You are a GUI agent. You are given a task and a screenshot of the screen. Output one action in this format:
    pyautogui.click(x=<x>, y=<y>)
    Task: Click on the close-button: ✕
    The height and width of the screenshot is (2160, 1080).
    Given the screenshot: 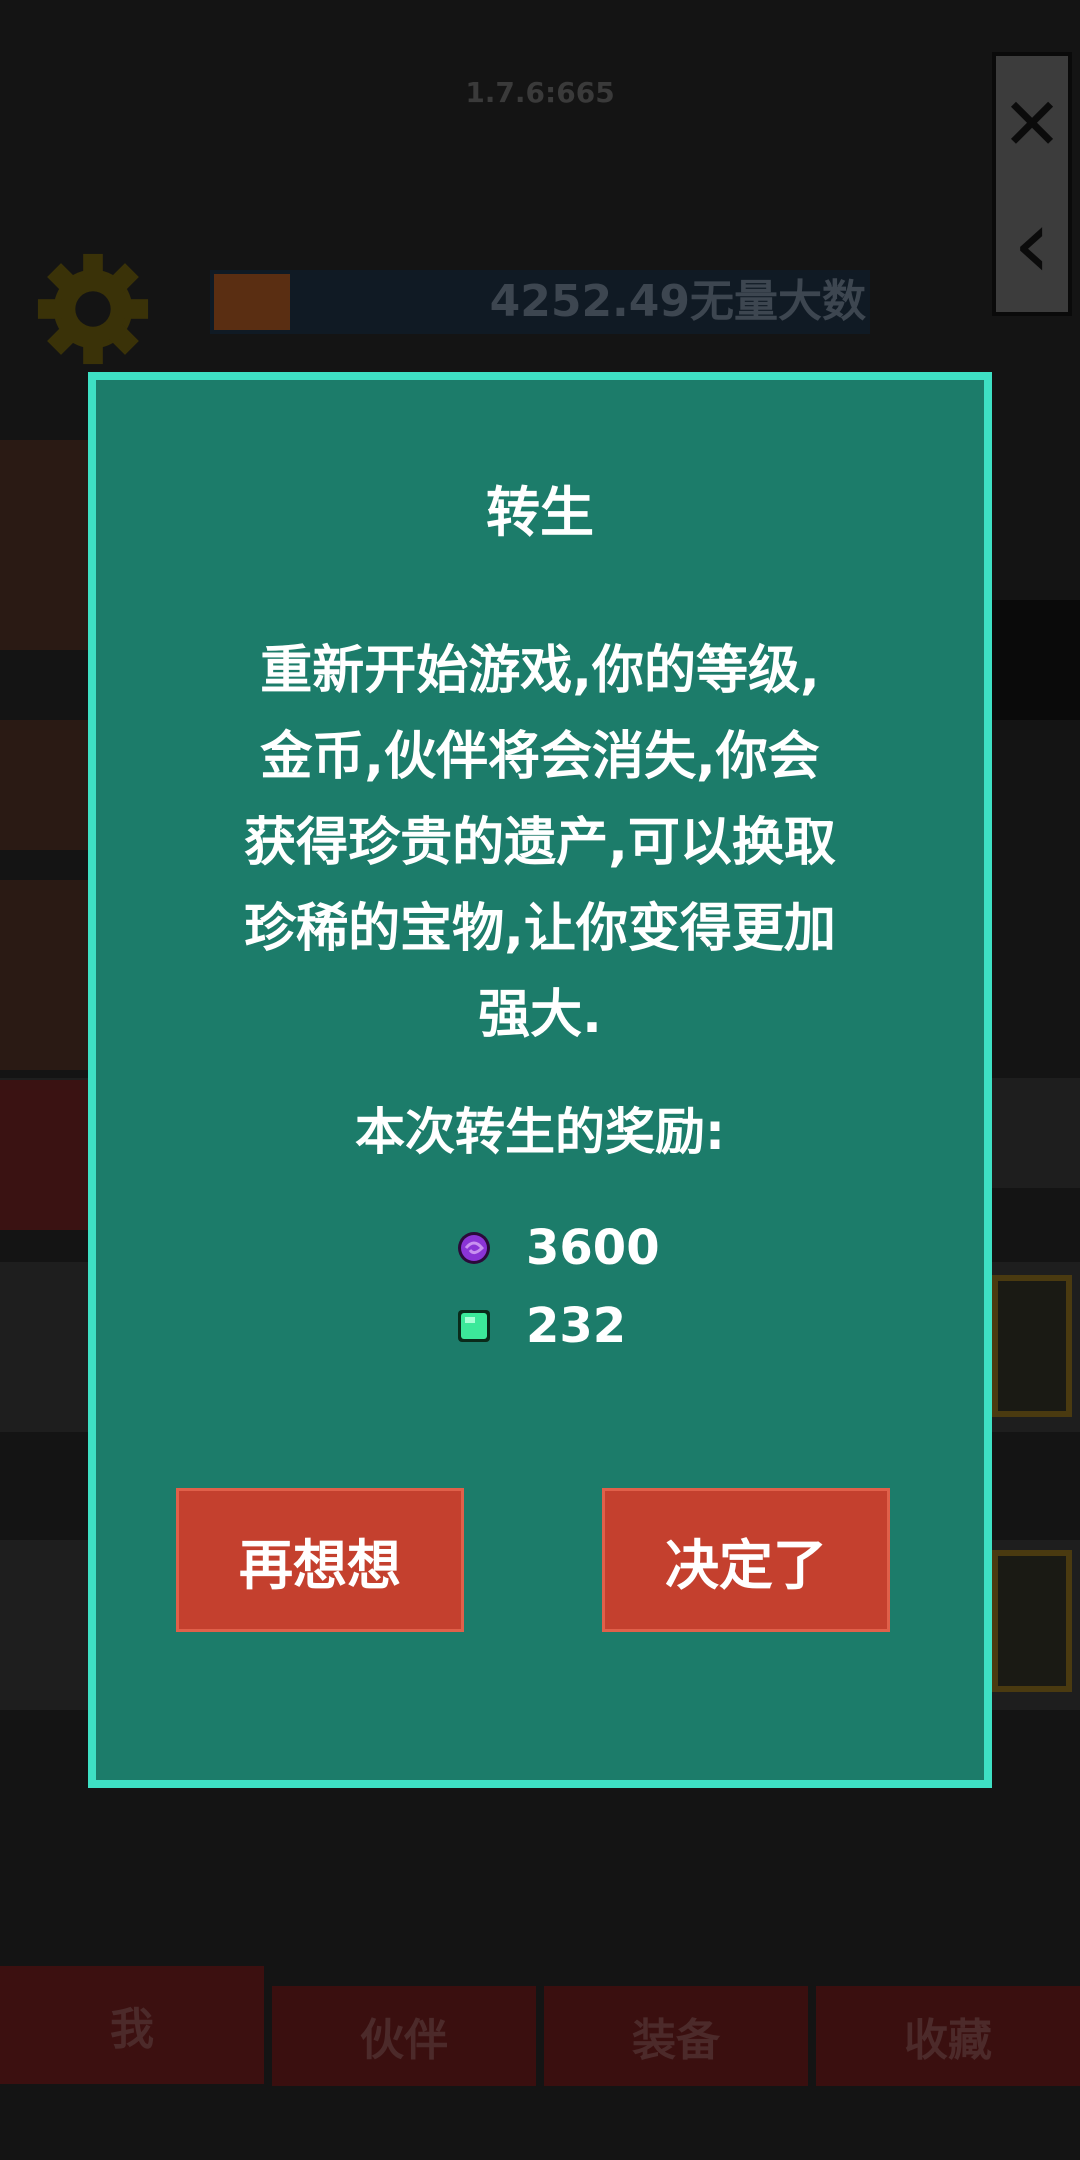 What is the action you would take?
    pyautogui.click(x=1032, y=124)
    